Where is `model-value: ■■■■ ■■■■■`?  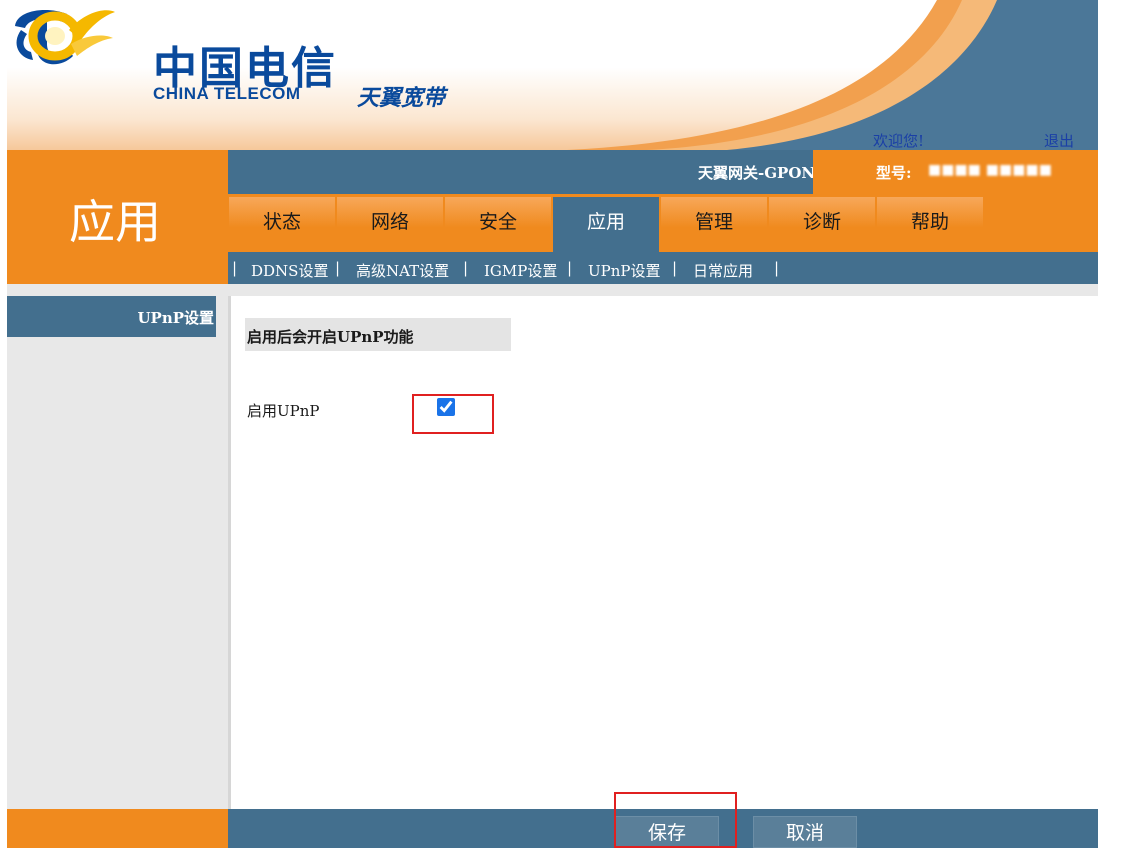
model-value: ■■■■ ■■■■■ is located at coordinates (990, 170).